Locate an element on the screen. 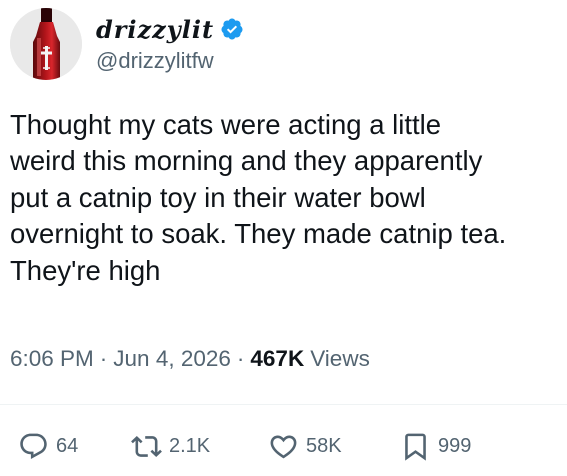 The width and height of the screenshot is (567, 476). tweet-text-line: put a catnip toy in their water bowl is located at coordinates (218, 197).